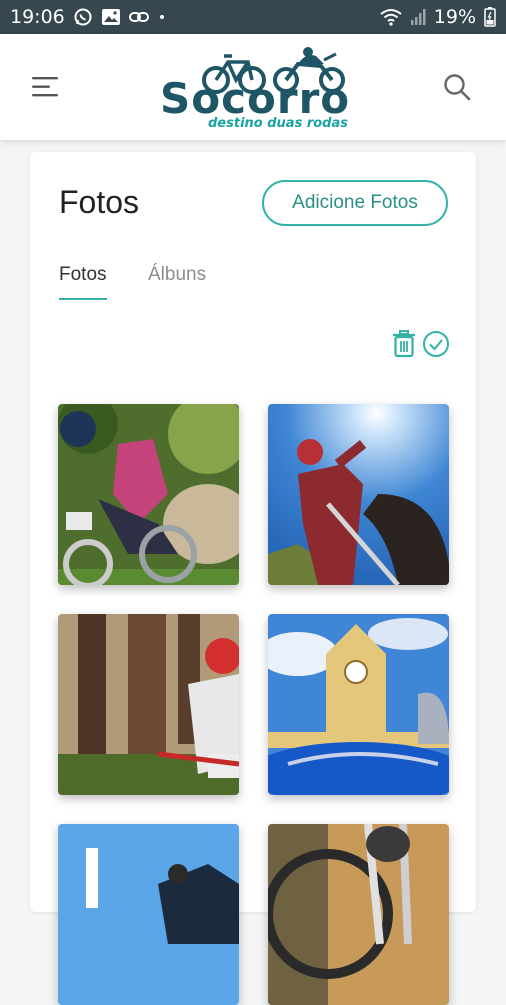 This screenshot has height=1005, width=506. I want to click on battery-icon, so click(490, 17).